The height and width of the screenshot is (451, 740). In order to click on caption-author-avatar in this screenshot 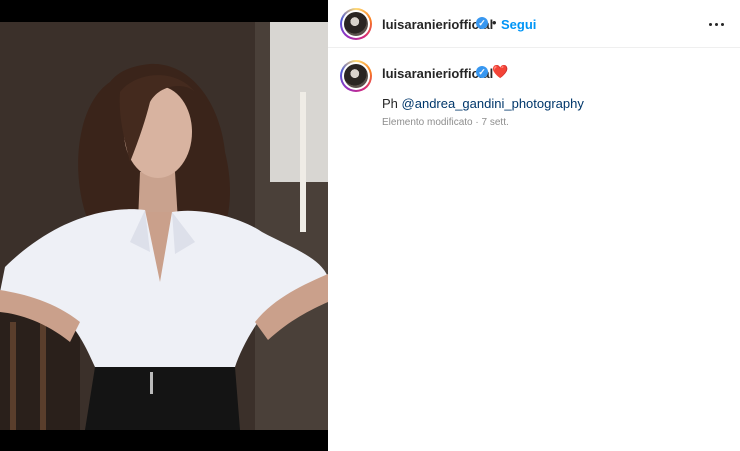, I will do `click(356, 76)`.